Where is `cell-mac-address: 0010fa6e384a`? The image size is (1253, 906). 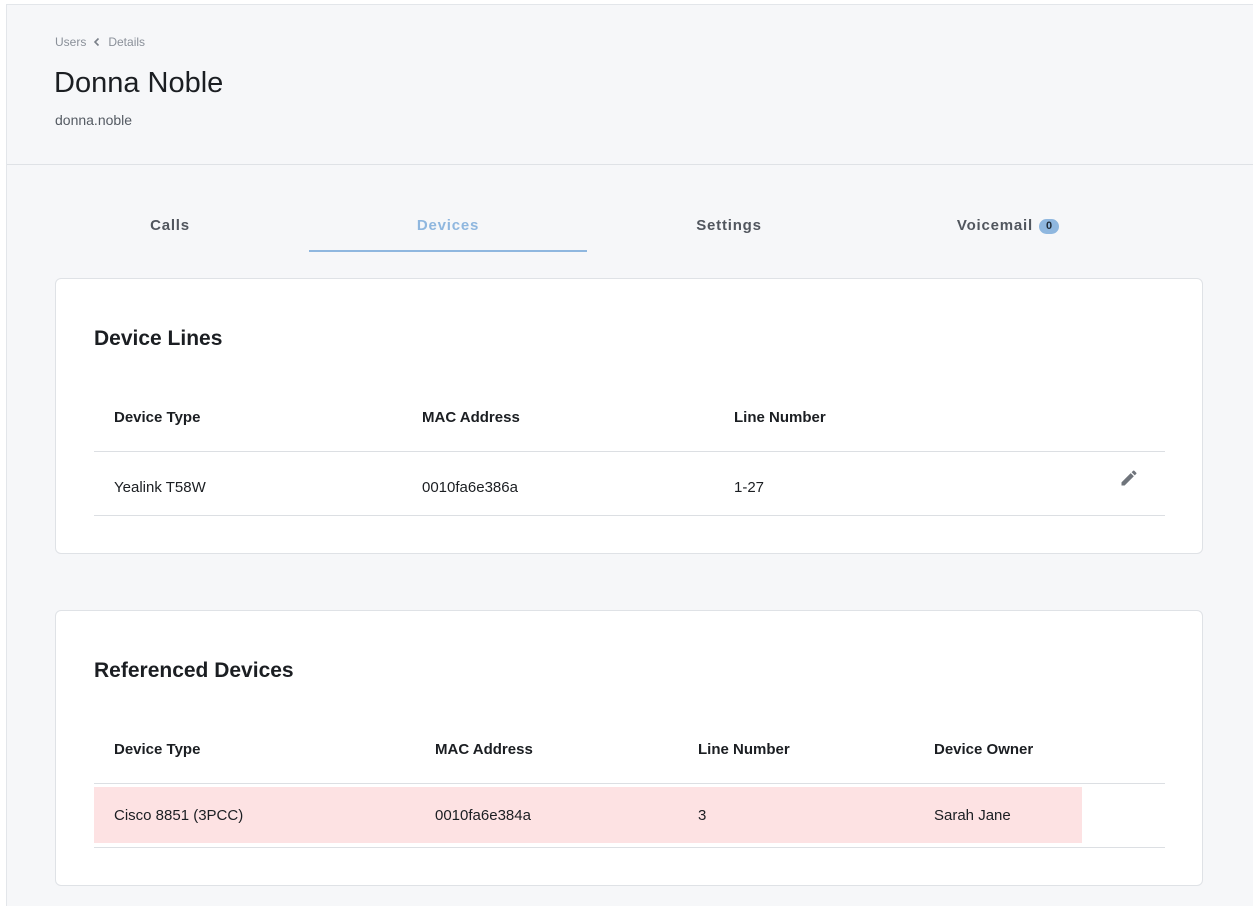
cell-mac-address: 0010fa6e384a is located at coordinates (483, 815).